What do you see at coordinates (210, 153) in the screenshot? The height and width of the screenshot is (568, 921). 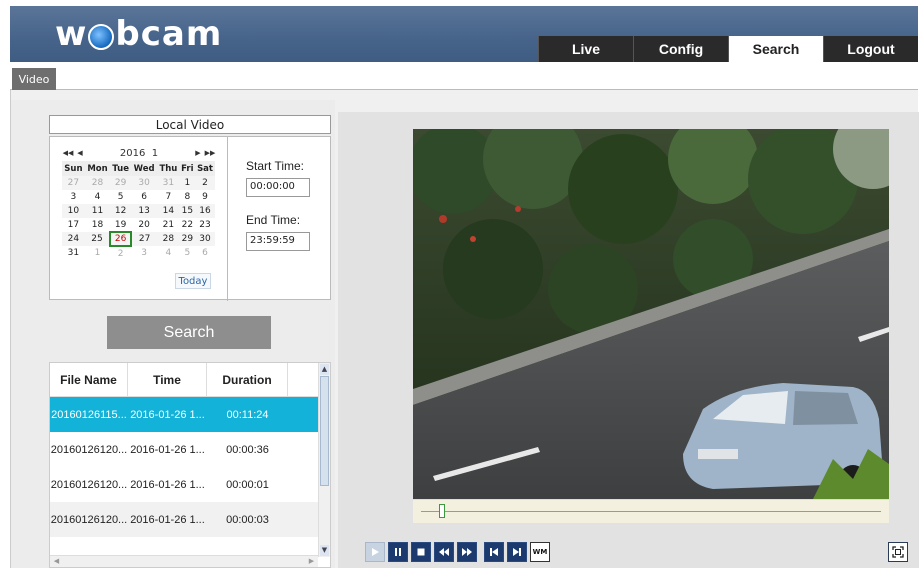 I see `next-year-icon: ▶▶` at bounding box center [210, 153].